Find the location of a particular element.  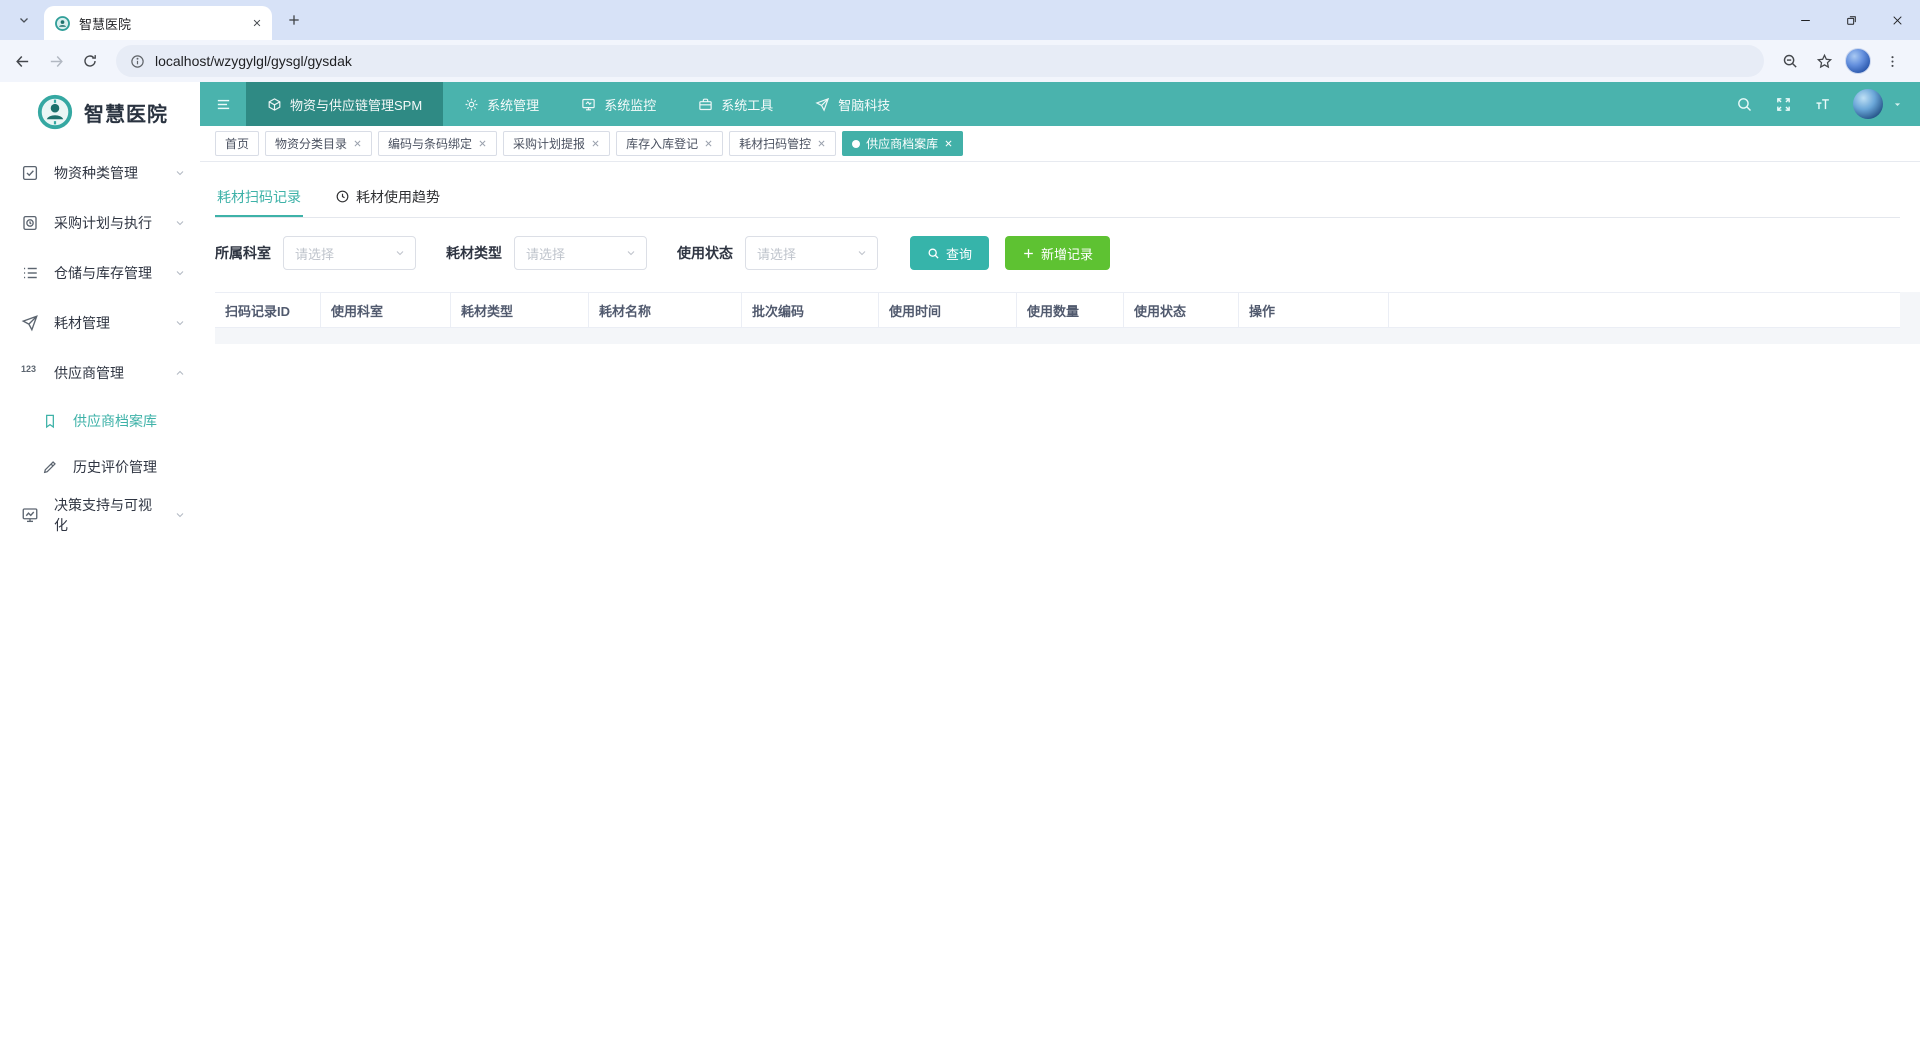

bookmark-star-button is located at coordinates (1824, 61).